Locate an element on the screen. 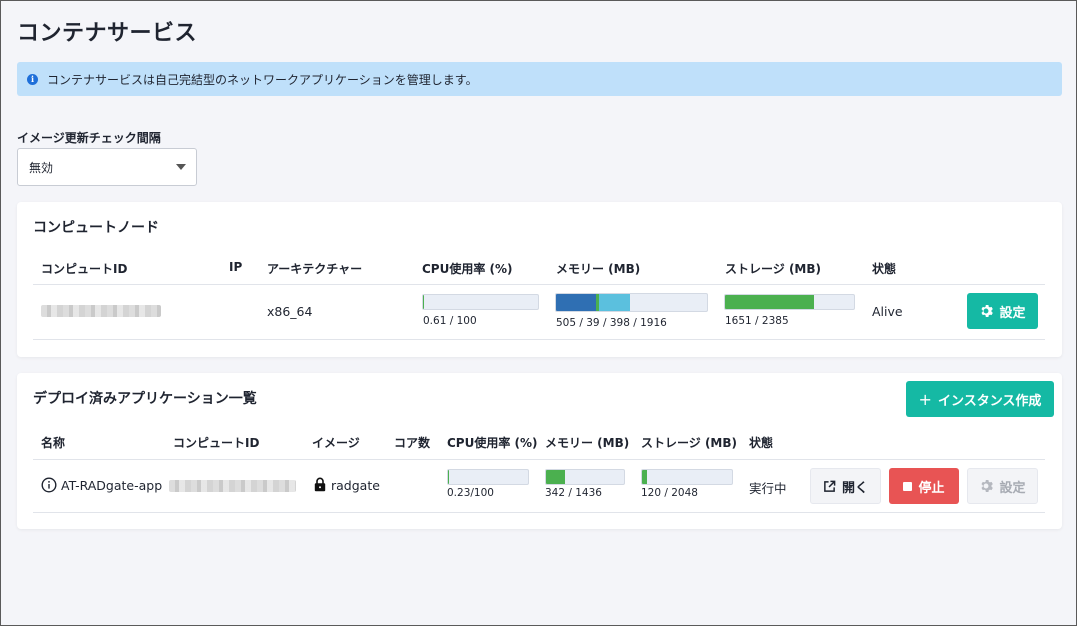 This screenshot has width=1077, height=626. app-memory-text: 342 / 1436 is located at coordinates (573, 493).